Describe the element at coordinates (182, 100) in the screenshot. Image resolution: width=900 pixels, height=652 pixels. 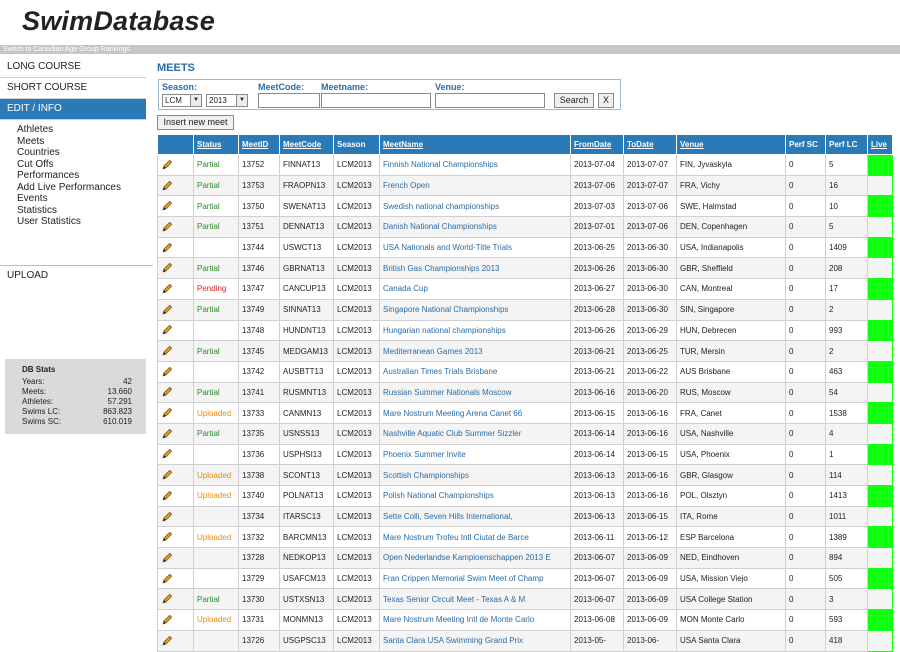
I see `course-select: LCM ▼` at that location.